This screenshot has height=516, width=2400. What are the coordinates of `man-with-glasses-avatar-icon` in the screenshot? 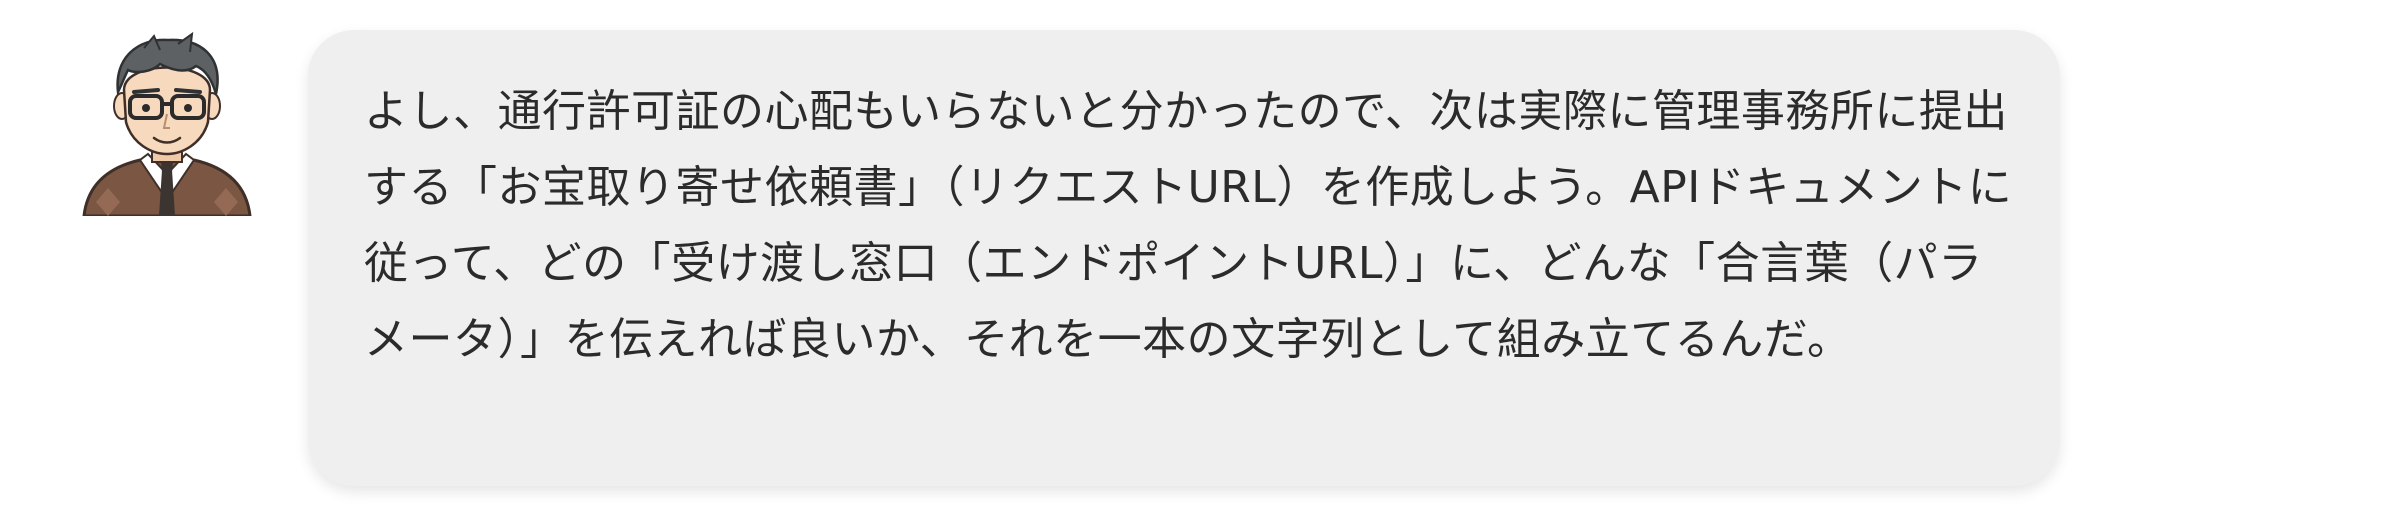 It's located at (167, 123).